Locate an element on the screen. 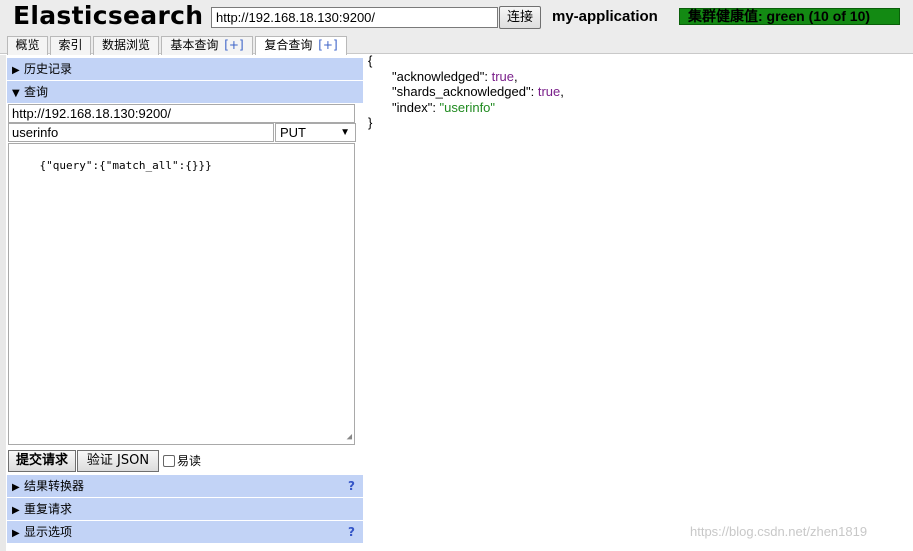 The image size is (913, 551). tab-browser: 数据浏览 is located at coordinates (126, 45).